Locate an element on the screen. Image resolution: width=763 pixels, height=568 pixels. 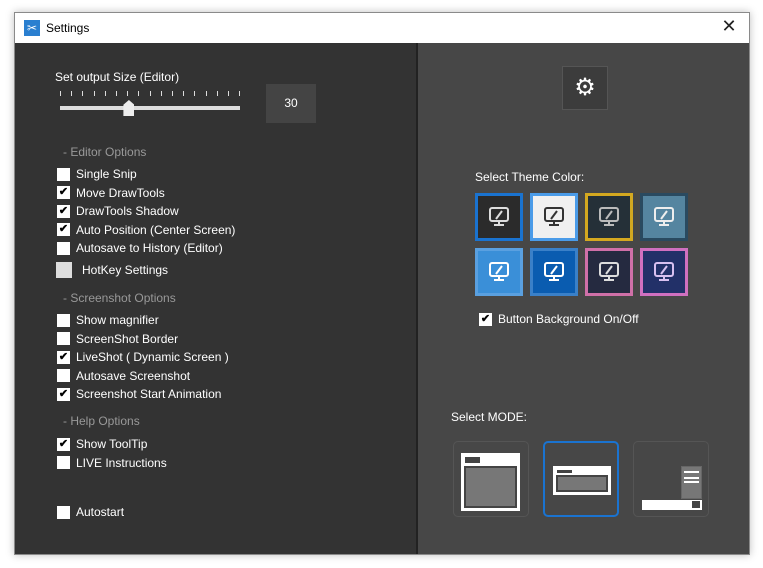
checkbox-label: Show magnifier is located at coordinates (117, 320).